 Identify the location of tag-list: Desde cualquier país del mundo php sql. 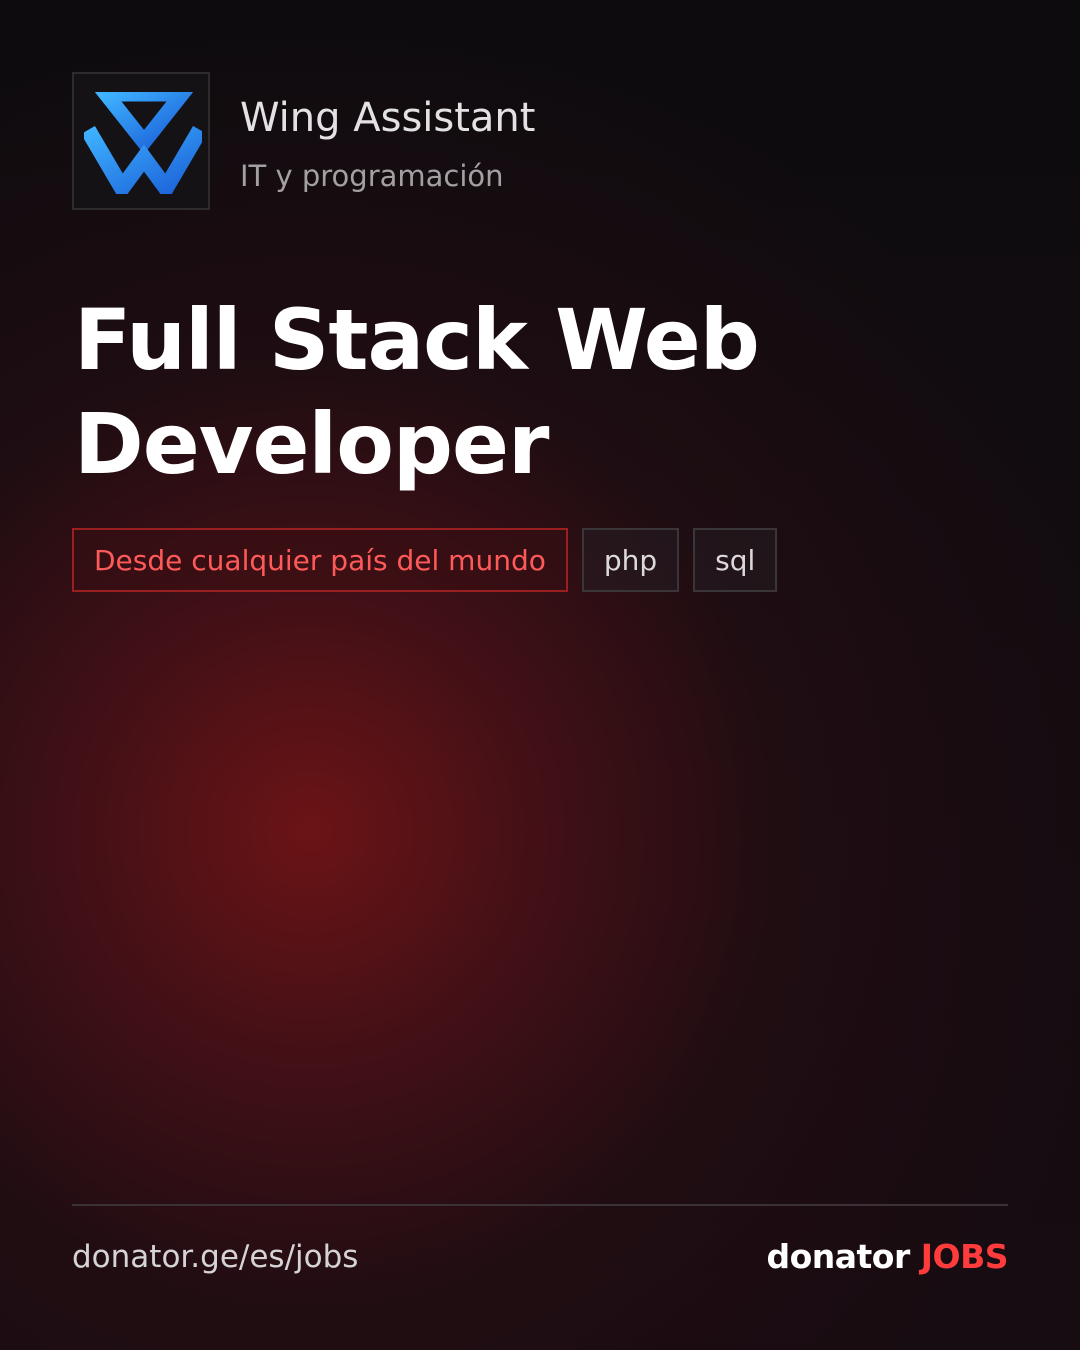
(425, 560).